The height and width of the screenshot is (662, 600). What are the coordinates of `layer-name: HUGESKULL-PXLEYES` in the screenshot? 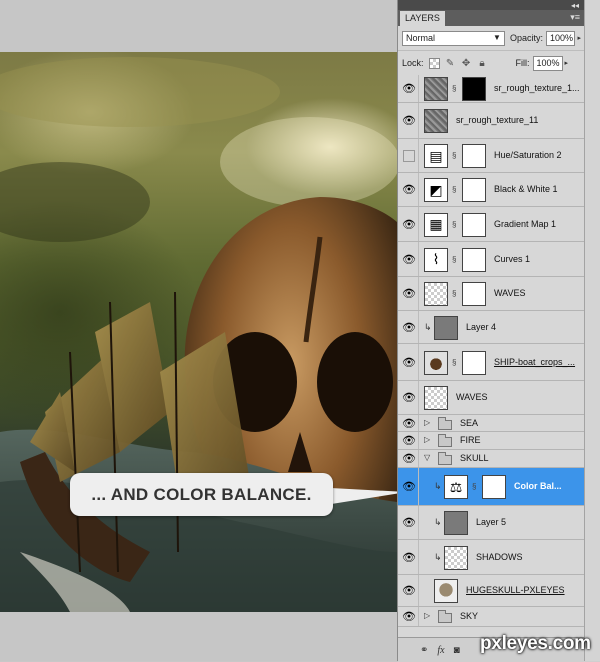 It's located at (515, 590).